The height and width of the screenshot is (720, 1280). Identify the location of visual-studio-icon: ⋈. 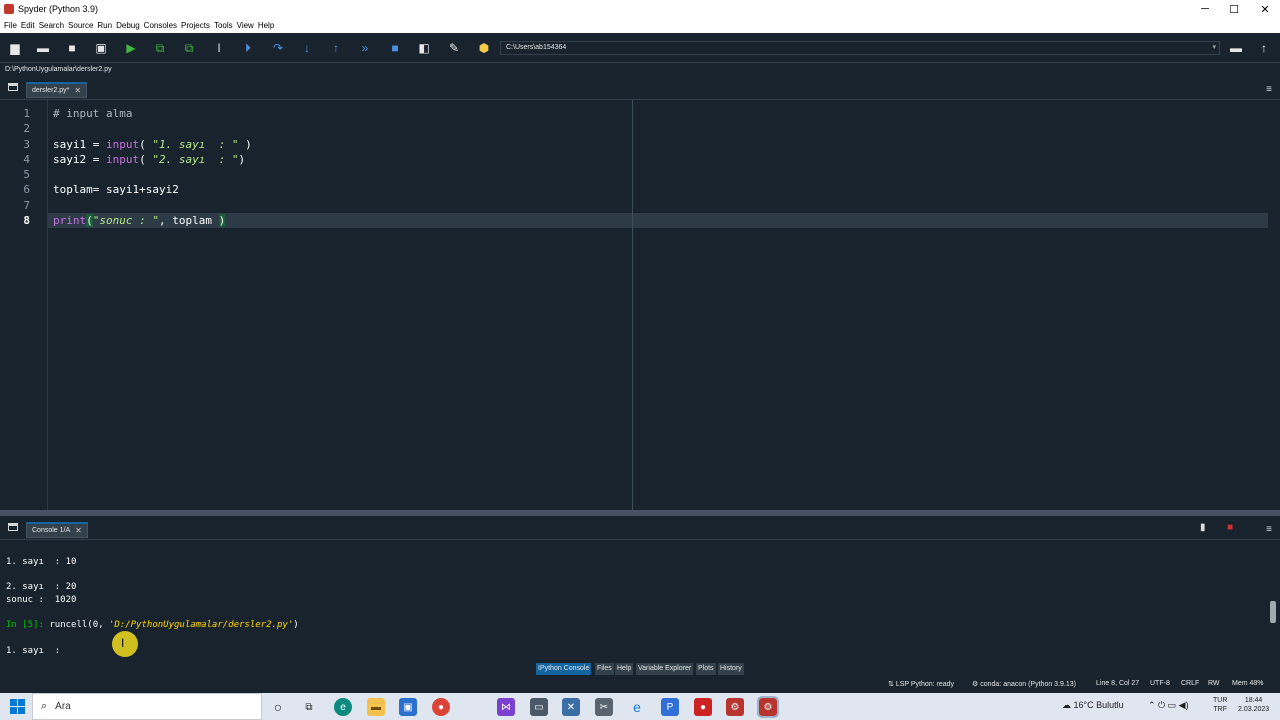
(506, 707).